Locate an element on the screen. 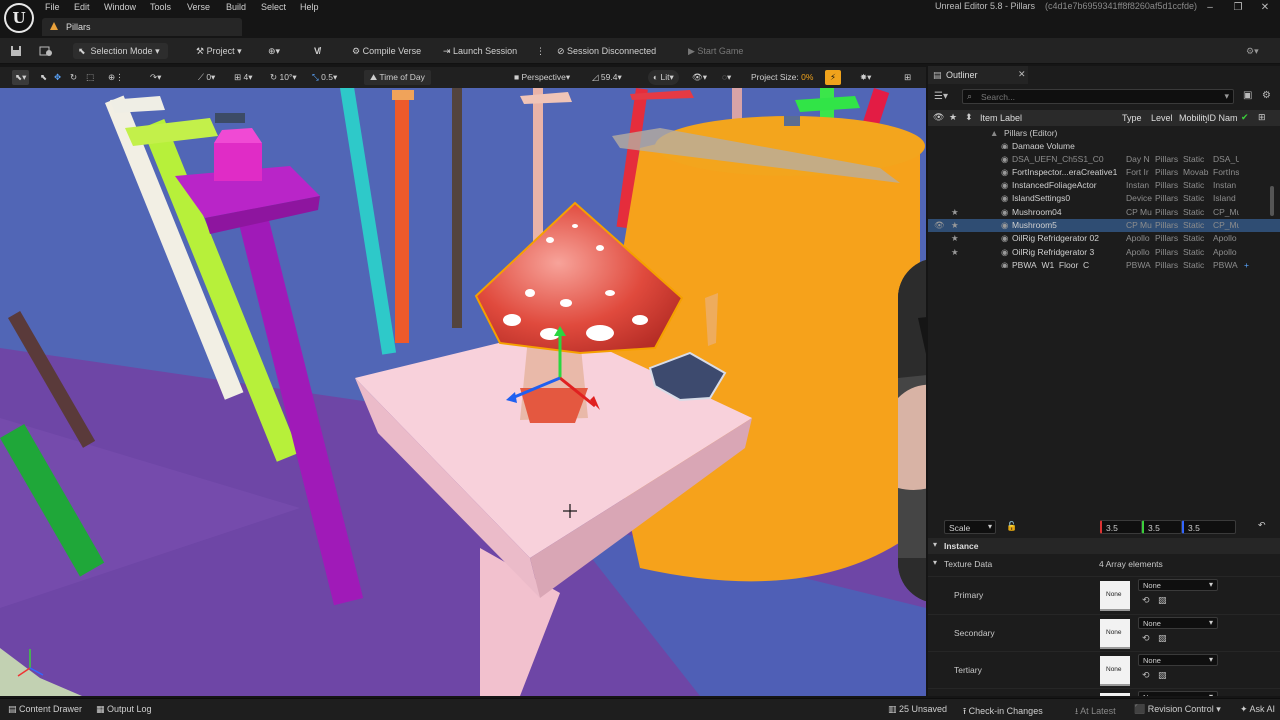 The image size is (1280, 720). unsaved-button: ▥ 25 Unsaved is located at coordinates (917, 709).